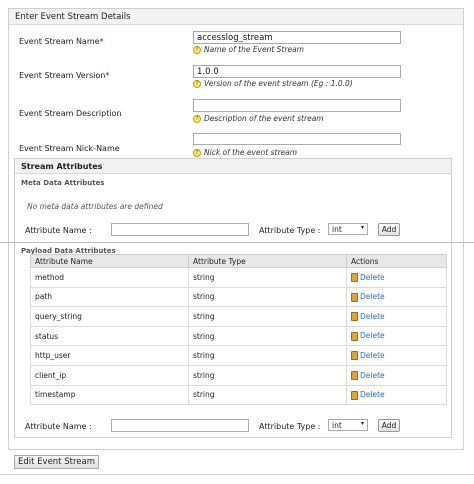  What do you see at coordinates (56, 462) in the screenshot?
I see `edit-event-stream-button: Edit Event Stream` at bounding box center [56, 462].